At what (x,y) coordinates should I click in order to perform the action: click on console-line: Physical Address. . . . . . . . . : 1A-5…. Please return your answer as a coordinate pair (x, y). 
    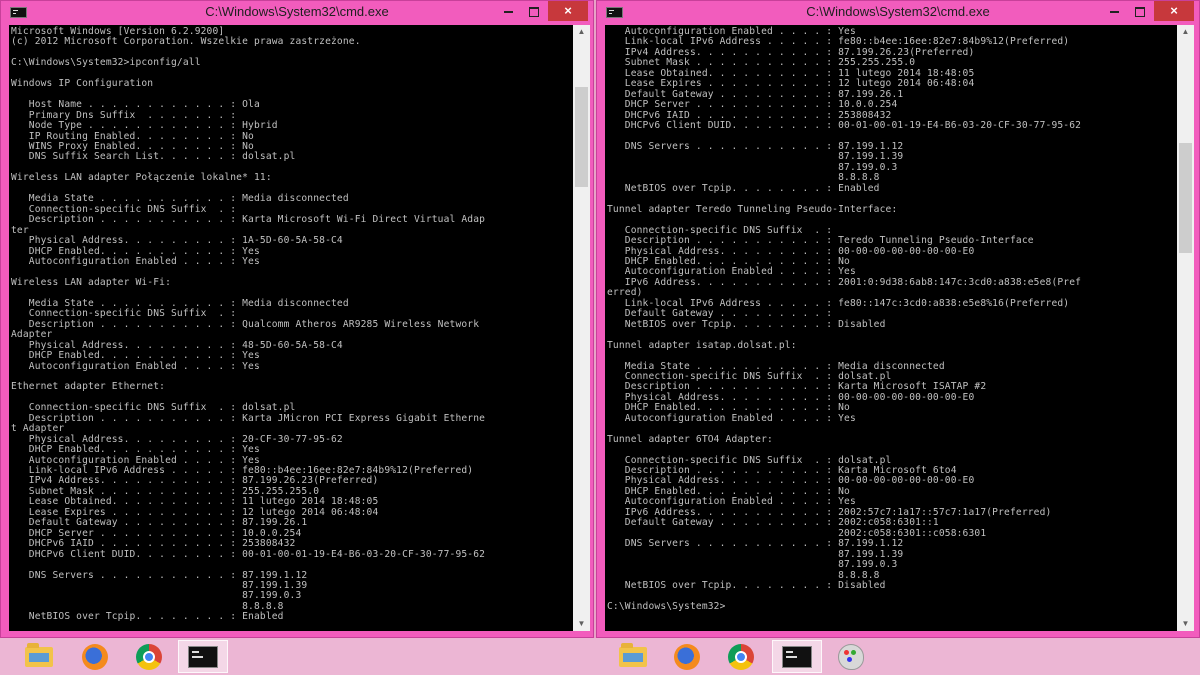
    Looking at the image, I should click on (177, 241).